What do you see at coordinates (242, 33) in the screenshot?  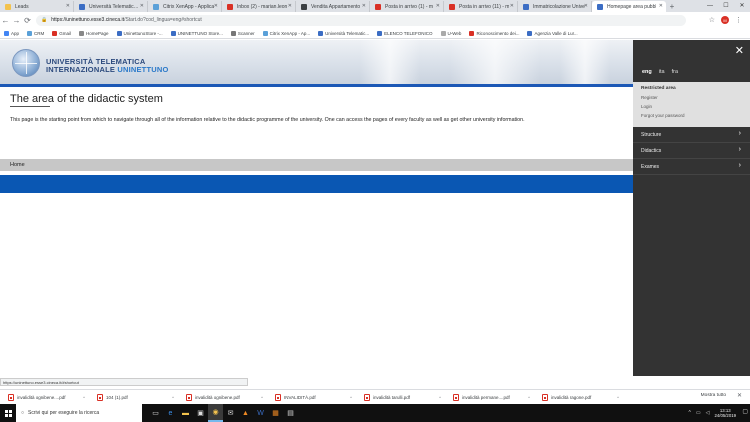 I see `bookmark-item: Scanner` at bounding box center [242, 33].